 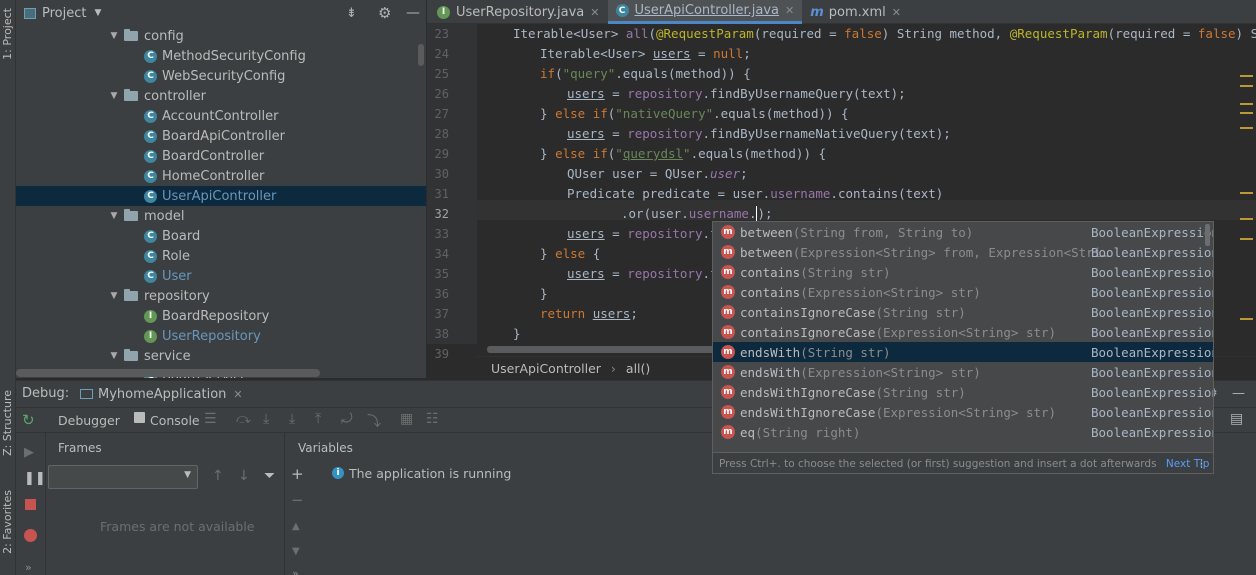 What do you see at coordinates (1202, 463) in the screenshot?
I see `more-vert-icon: ⋮` at bounding box center [1202, 463].